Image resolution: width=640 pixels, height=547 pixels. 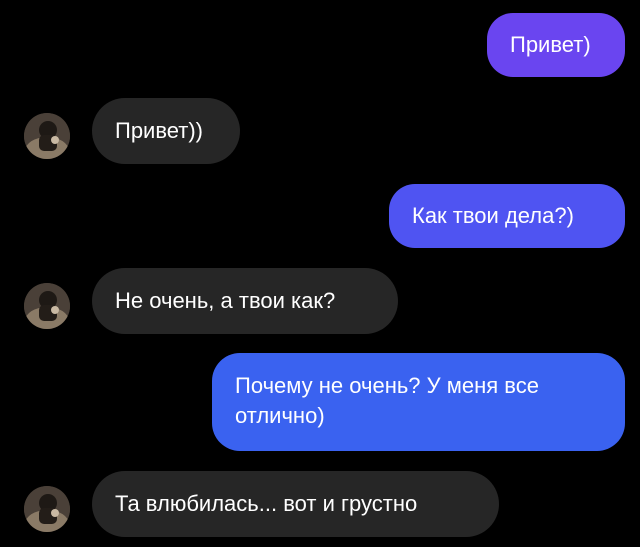 What do you see at coordinates (387, 400) in the screenshot?
I see `message-text: Почему не очень? У меня все отлично)` at bounding box center [387, 400].